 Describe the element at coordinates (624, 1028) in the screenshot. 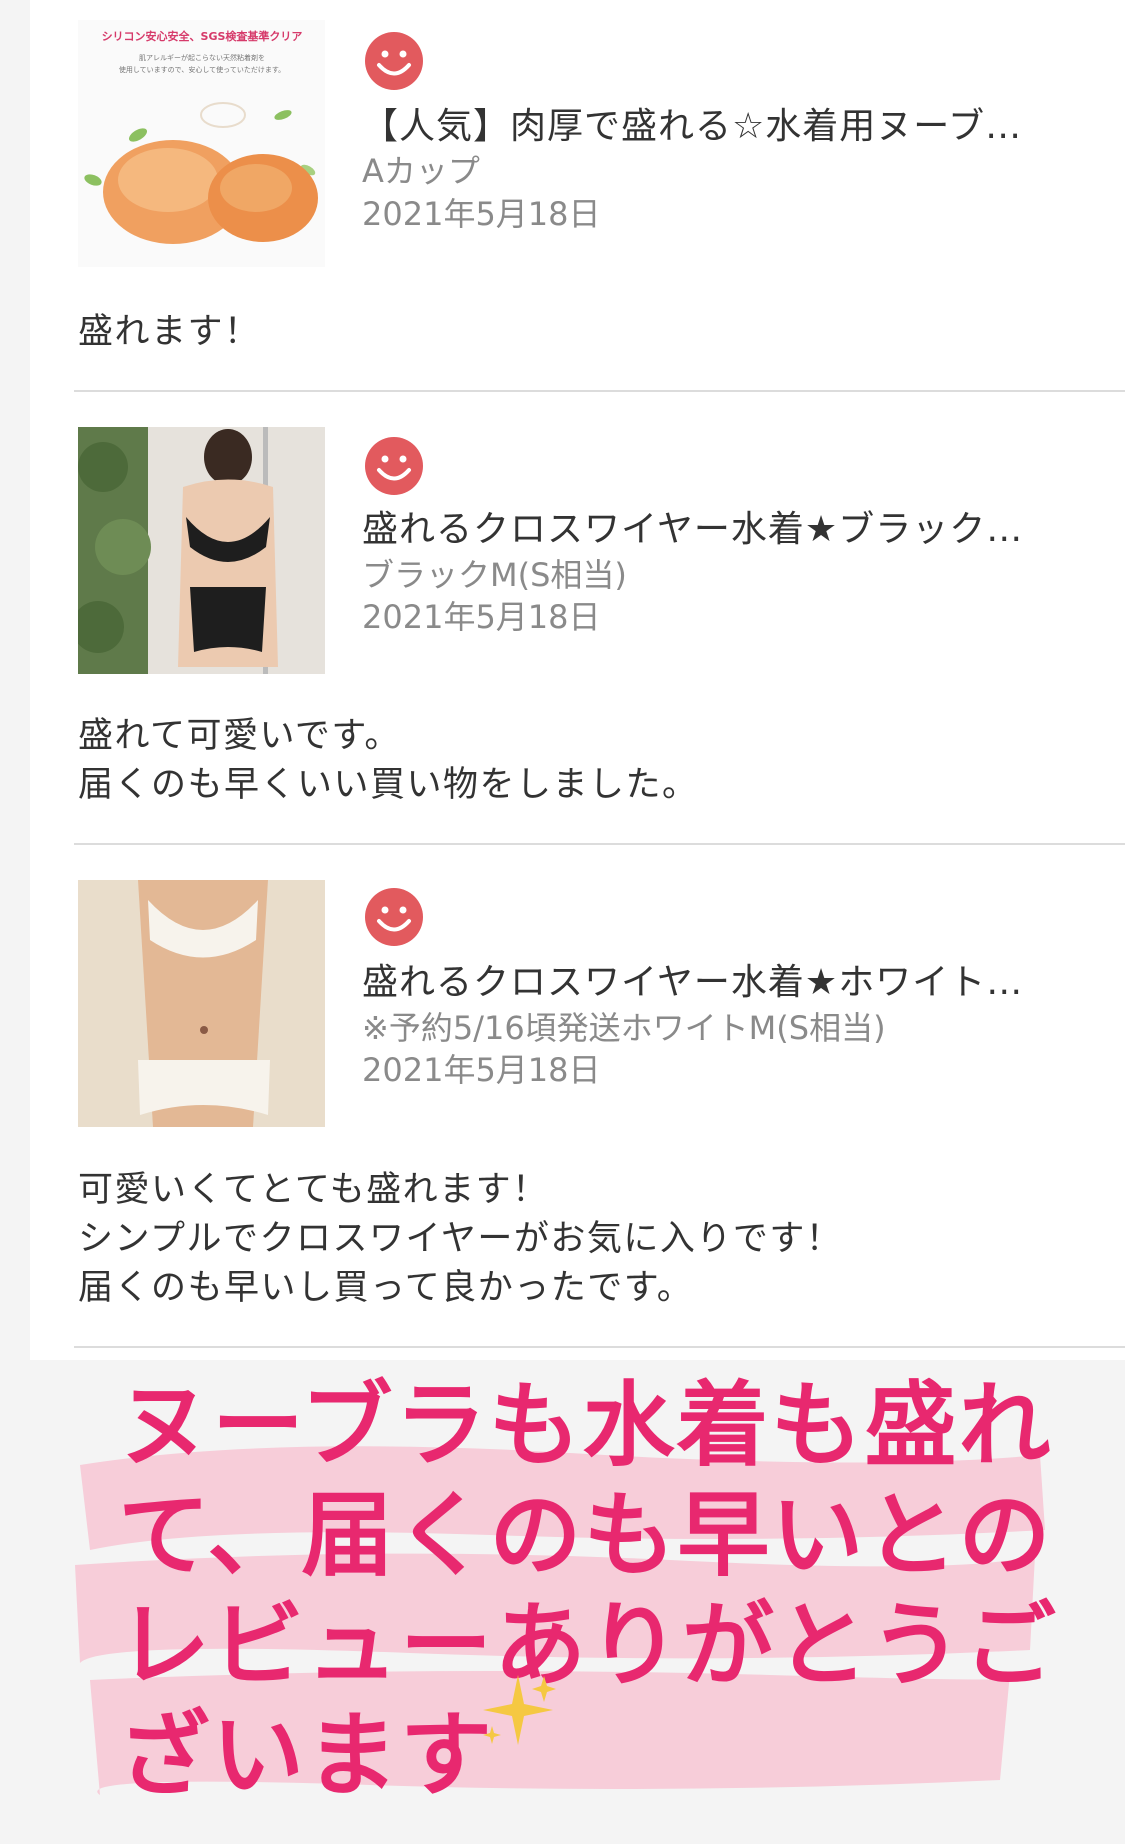

I see `product-variant: ※予約5/16頃発送ホワイトM(S相当)` at that location.